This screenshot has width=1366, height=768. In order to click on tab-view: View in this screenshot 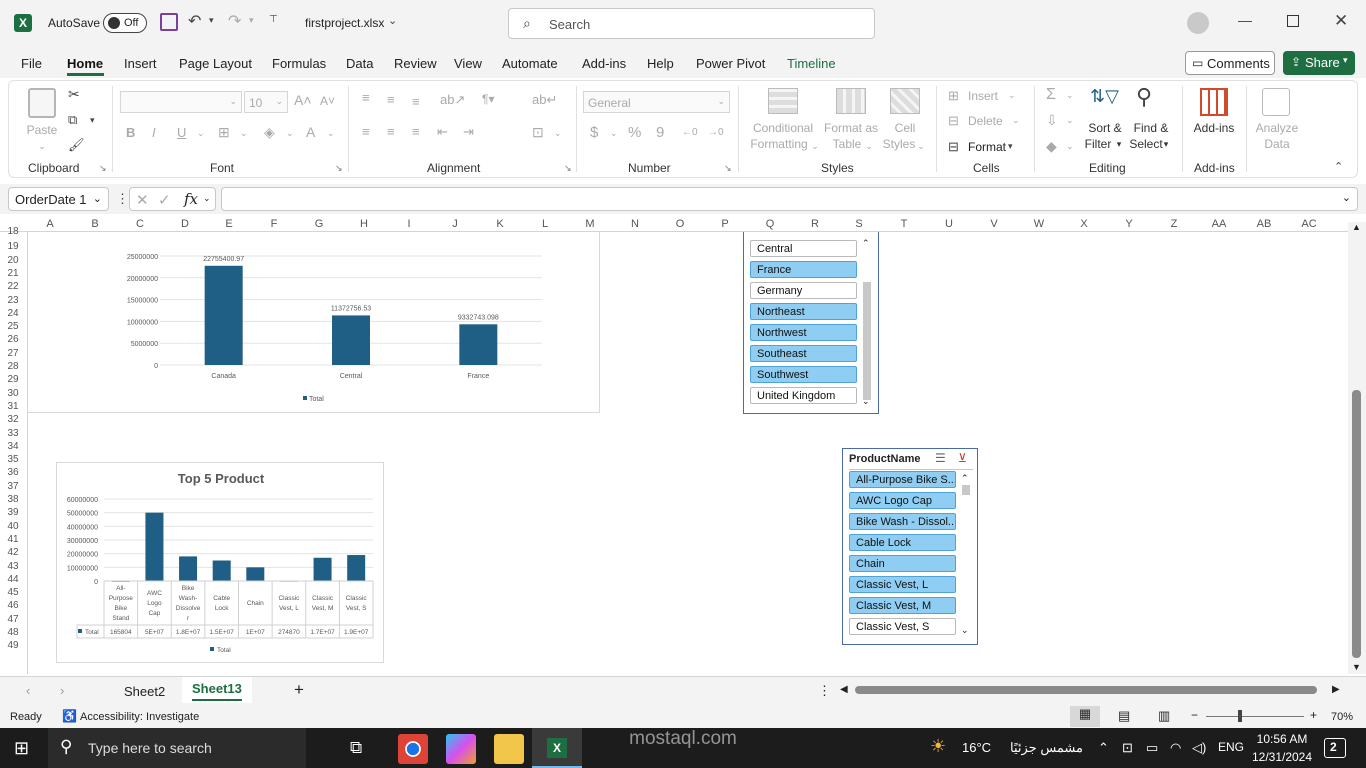, I will do `click(468, 63)`.